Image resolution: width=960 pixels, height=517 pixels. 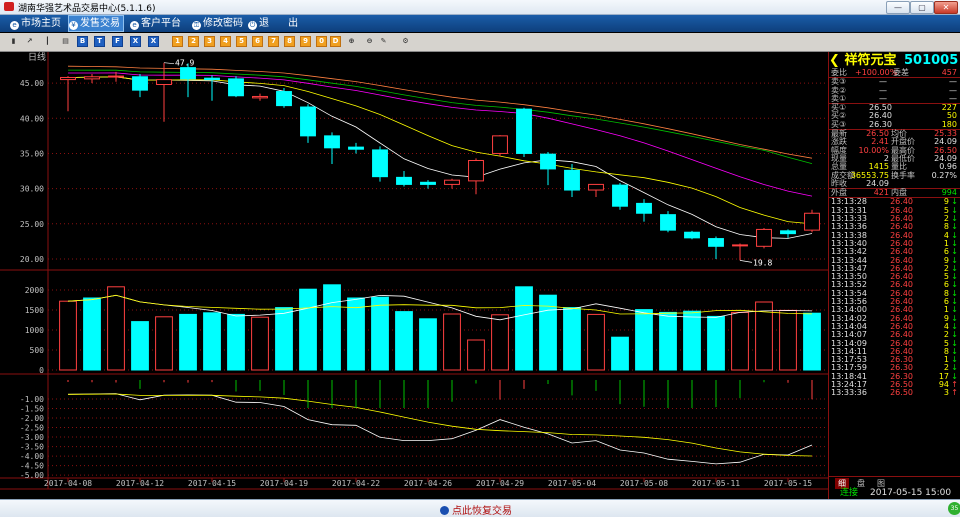 What do you see at coordinates (212, 483) in the screenshot?
I see `date-tick-label: 2017-04-15` at bounding box center [212, 483].